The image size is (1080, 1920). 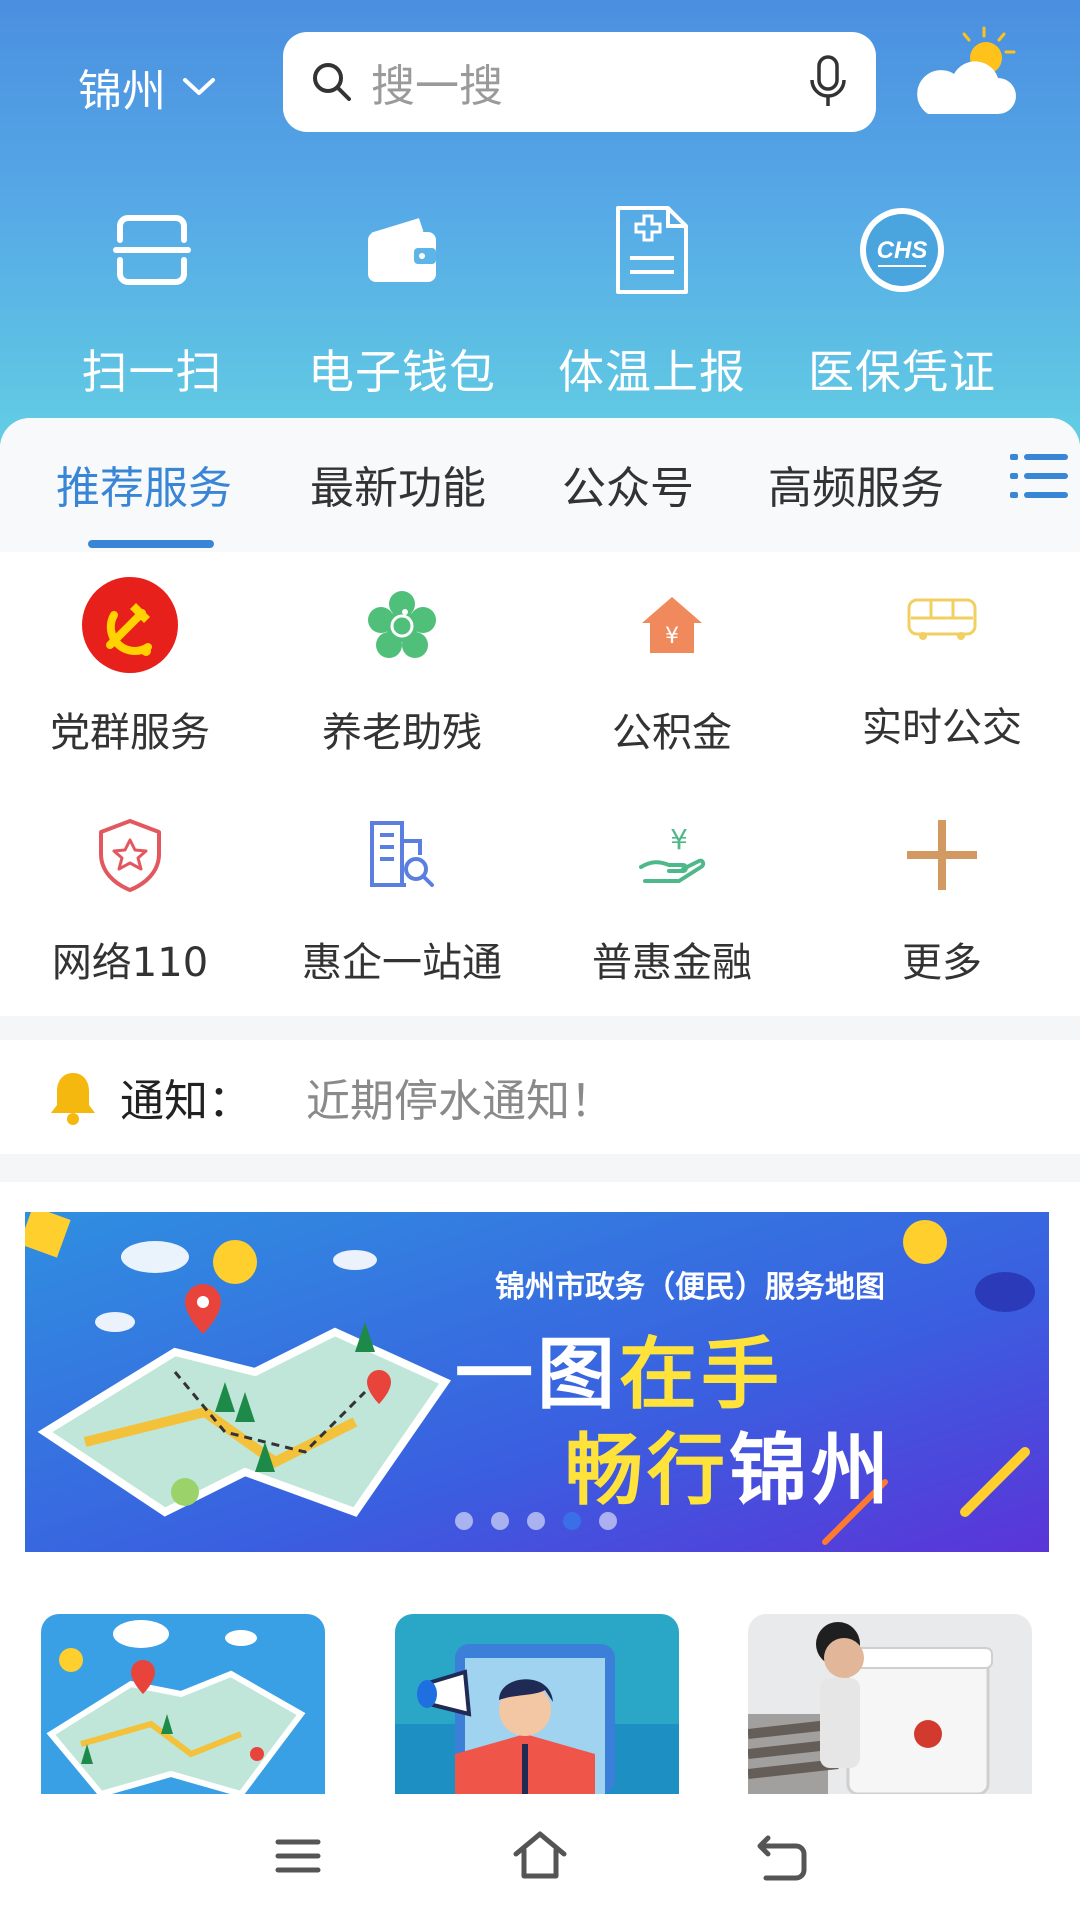 What do you see at coordinates (73, 1099) in the screenshot?
I see `bell-icon` at bounding box center [73, 1099].